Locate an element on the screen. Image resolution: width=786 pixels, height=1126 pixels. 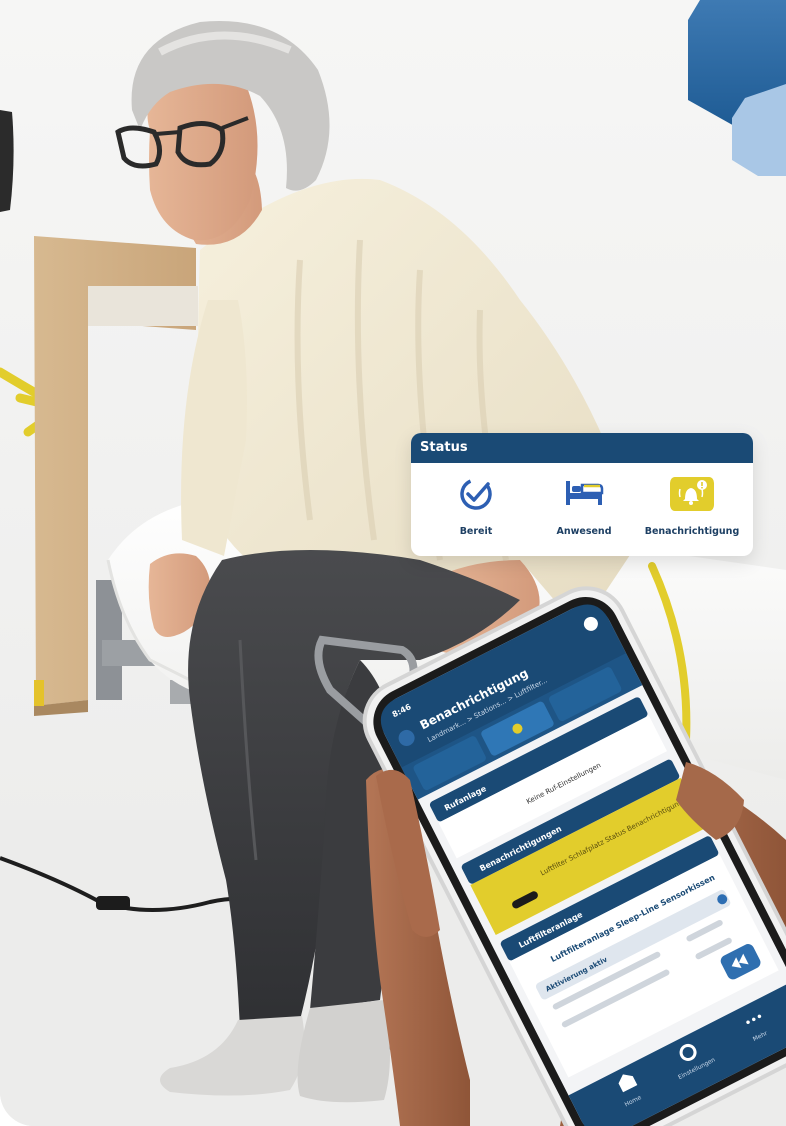
bed-occupied-icon is located at coordinates (585, 493).